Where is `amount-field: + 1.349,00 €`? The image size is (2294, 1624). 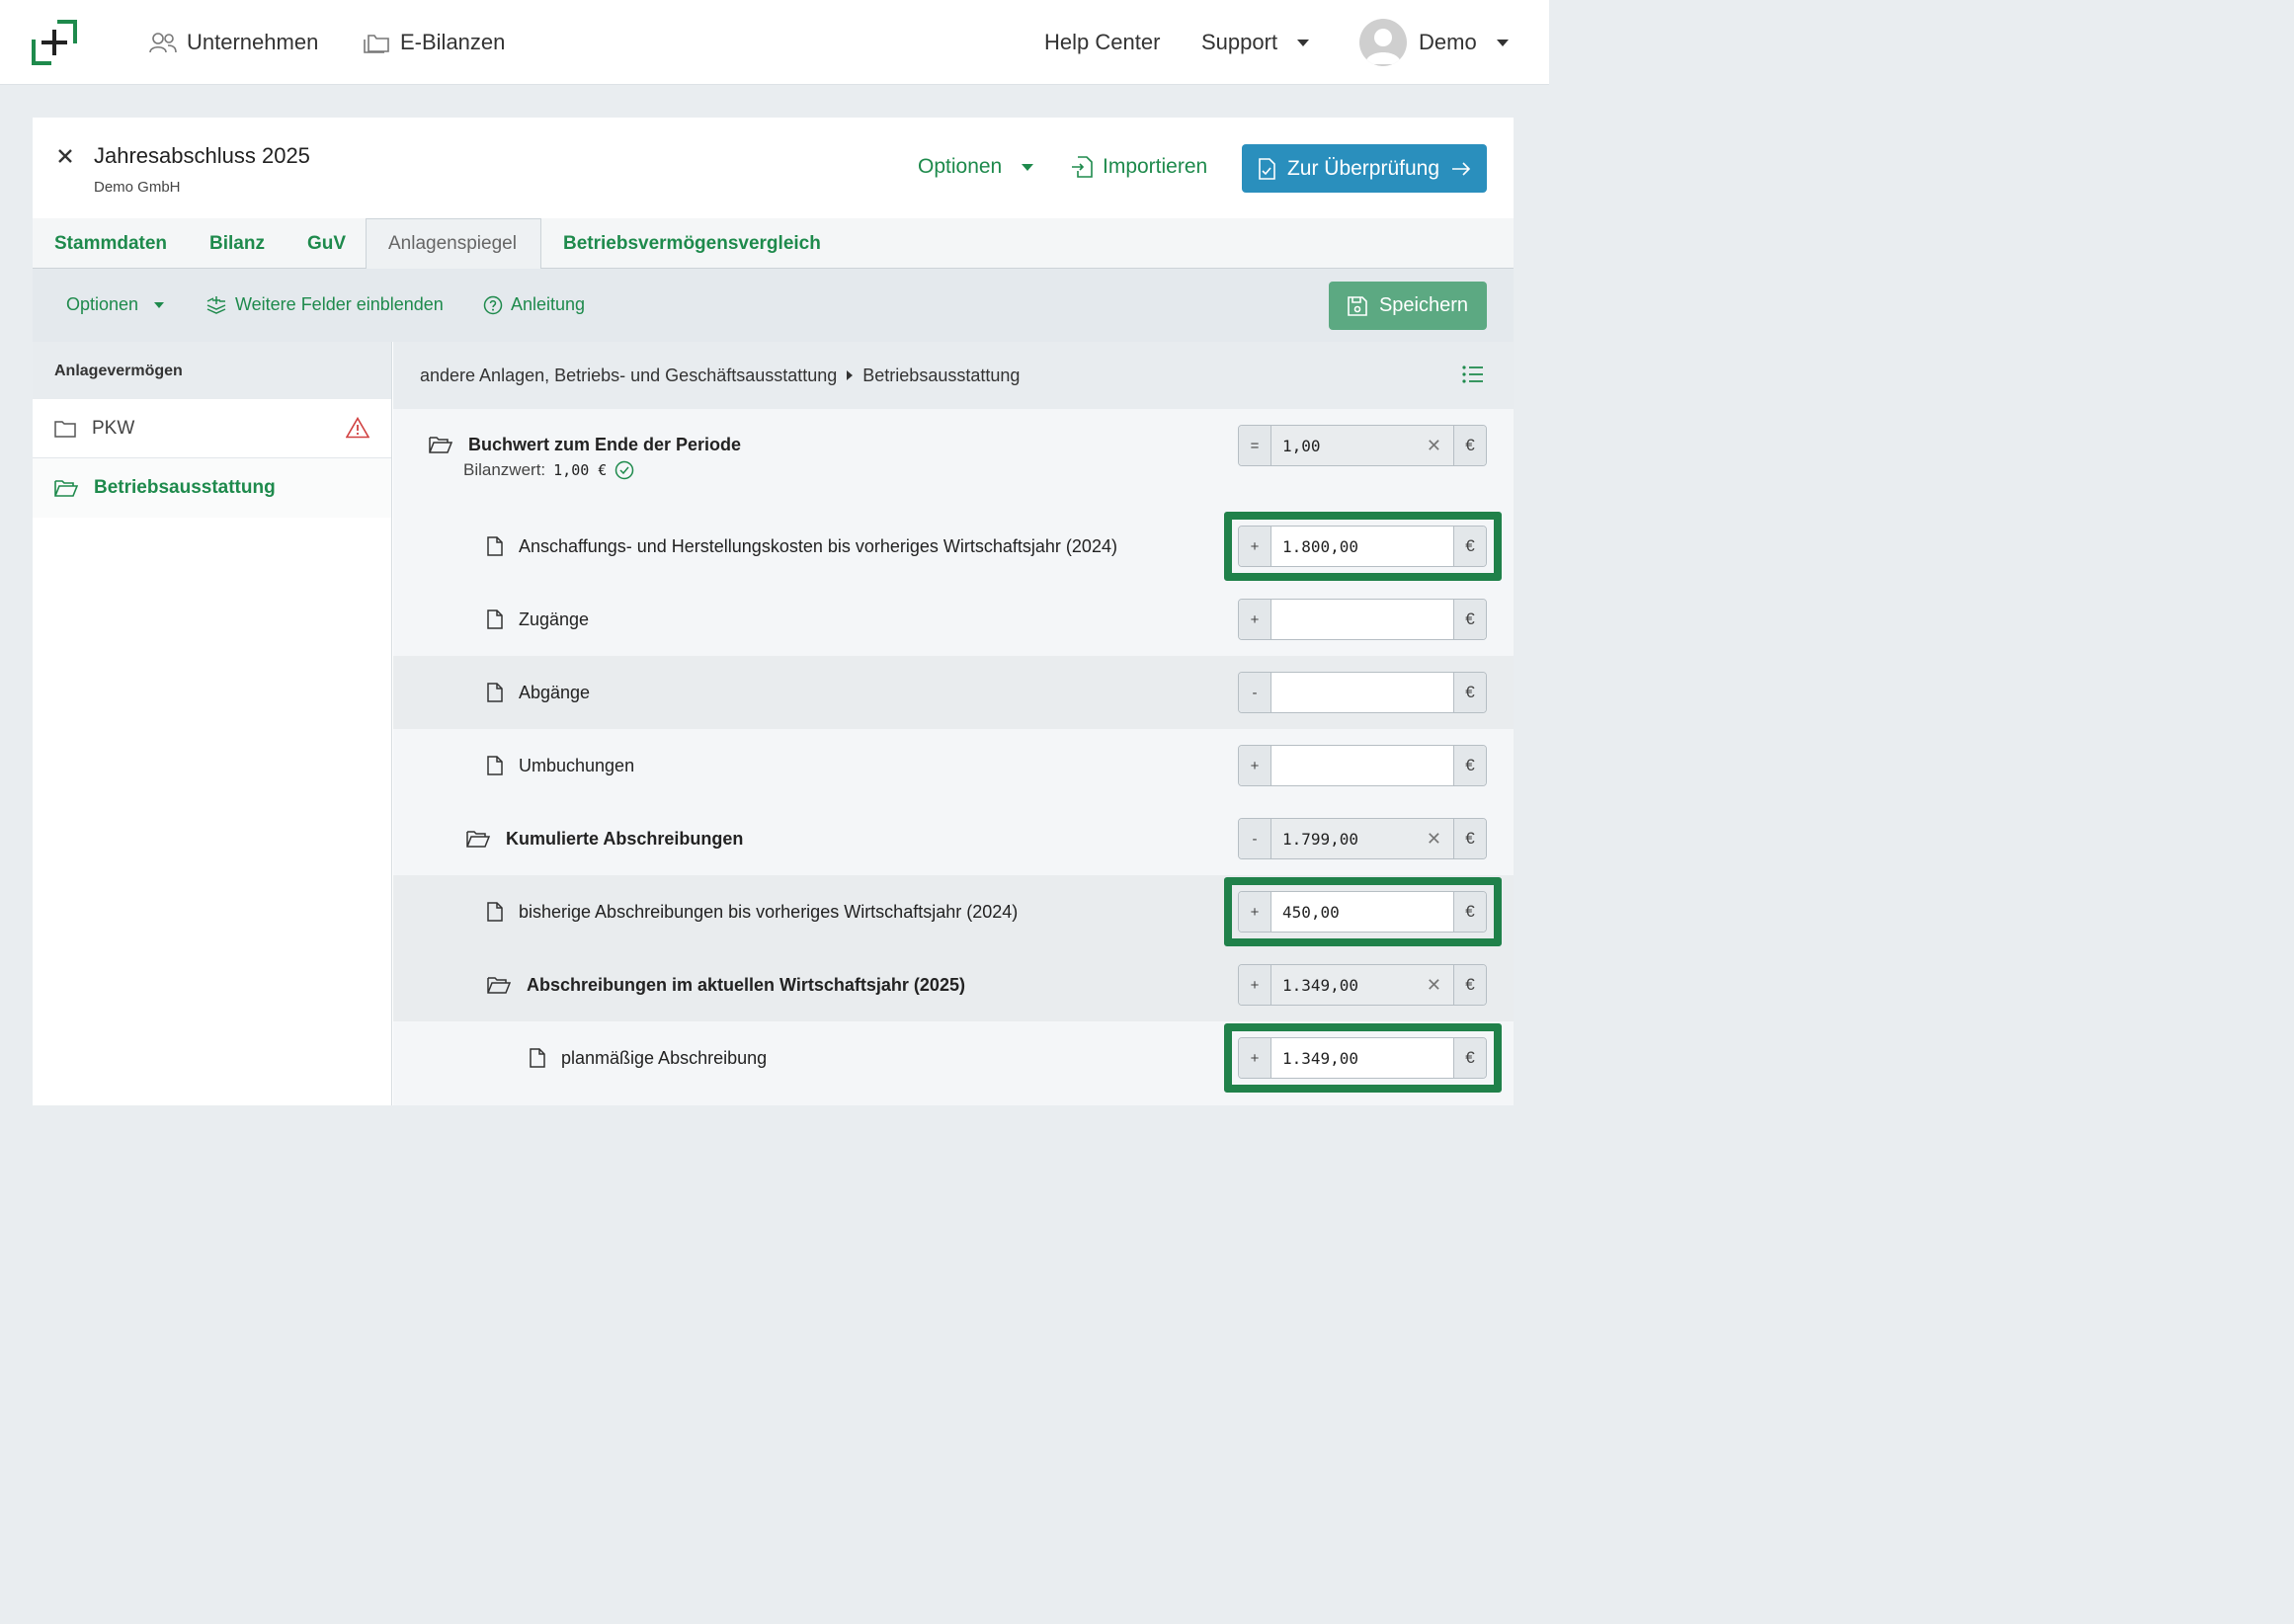 amount-field: + 1.349,00 € is located at coordinates (1362, 1058).